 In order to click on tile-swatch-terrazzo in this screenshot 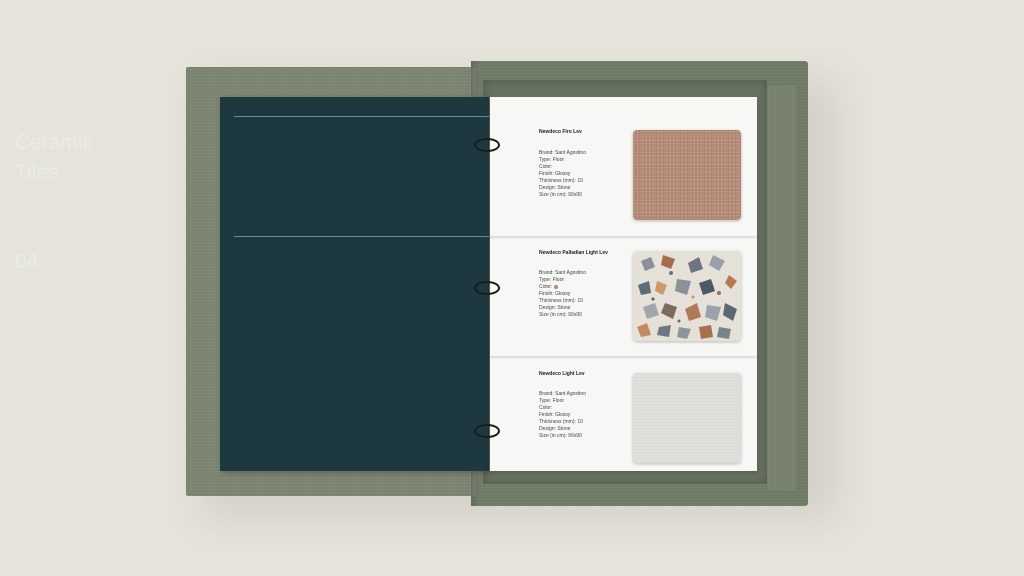, I will do `click(687, 296)`.